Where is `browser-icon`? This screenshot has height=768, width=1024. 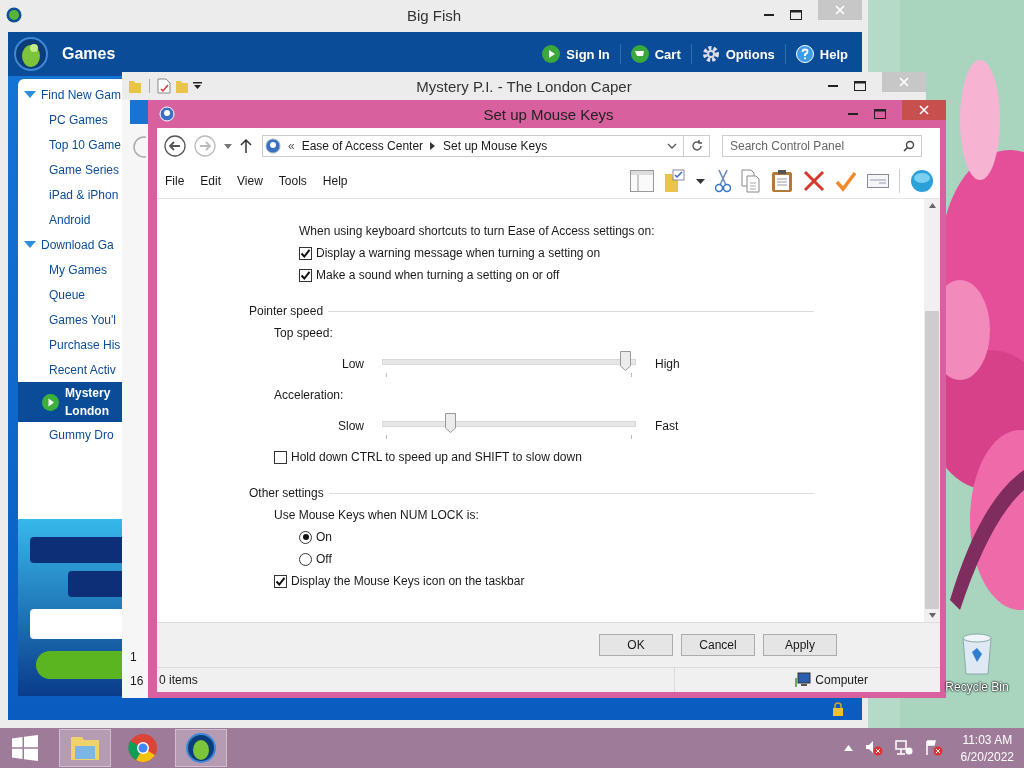 browser-icon is located at coordinates (143, 748).